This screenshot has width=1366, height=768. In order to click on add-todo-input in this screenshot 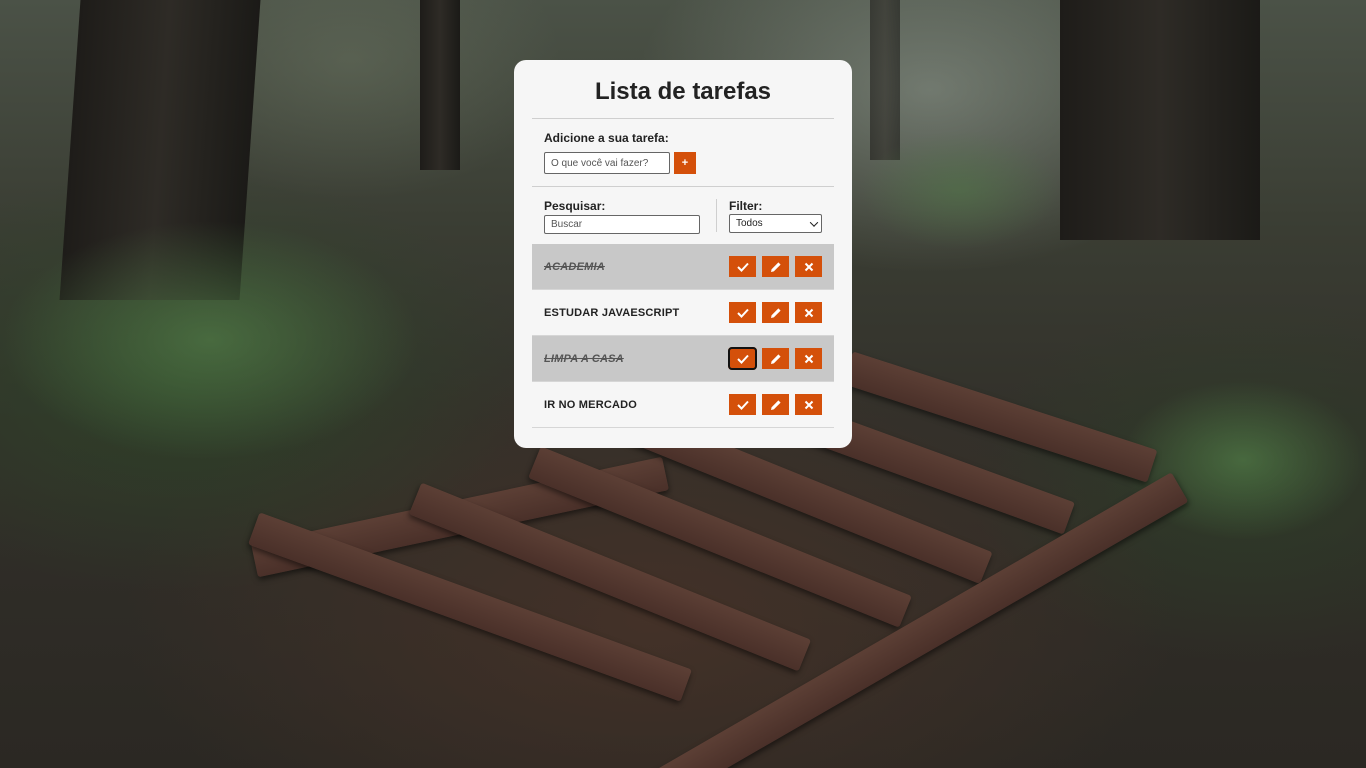, I will do `click(607, 163)`.